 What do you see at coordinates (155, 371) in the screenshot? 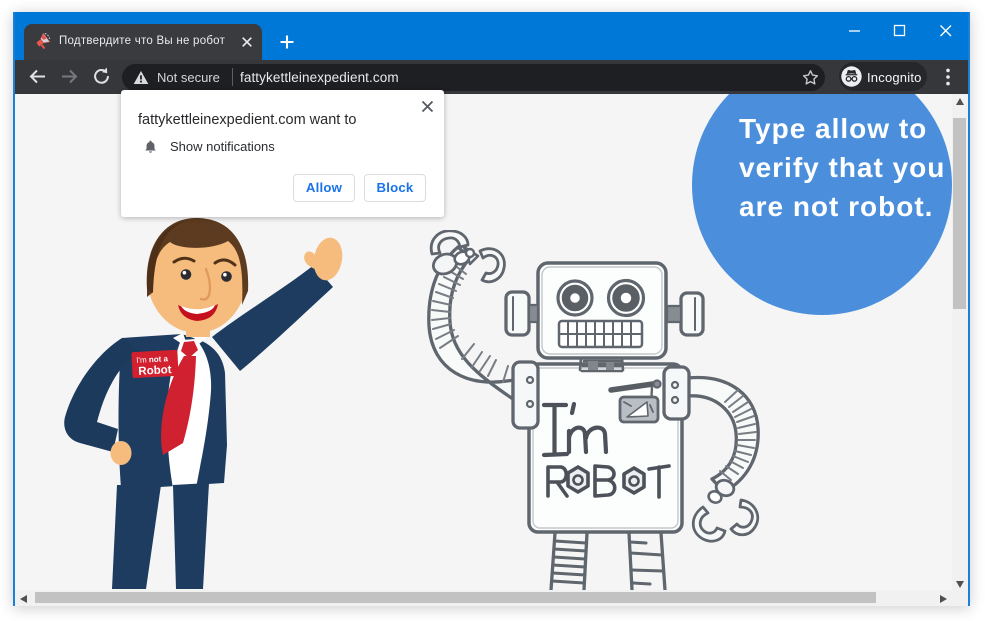
I see `svg-text: Robot` at bounding box center [155, 371].